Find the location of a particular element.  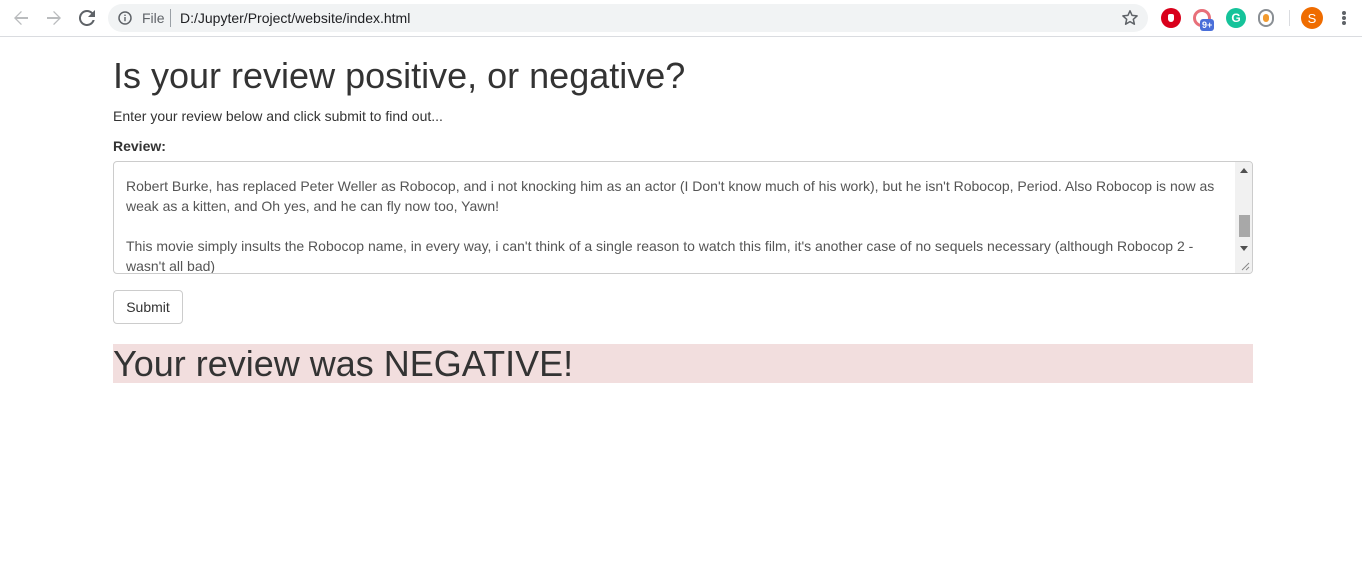

reload-icon is located at coordinates (87, 18).